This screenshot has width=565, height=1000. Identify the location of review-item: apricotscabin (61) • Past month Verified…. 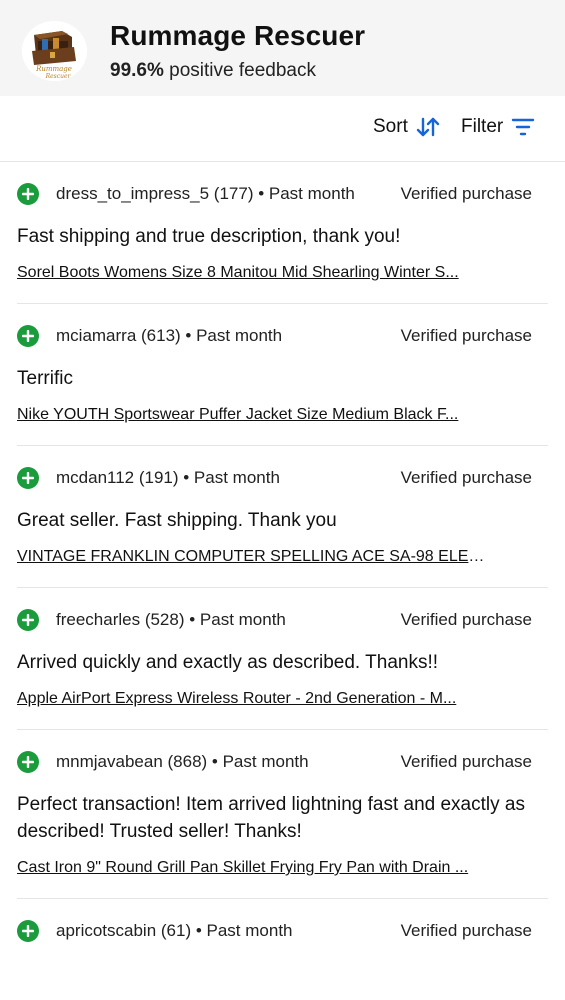
(282, 931).